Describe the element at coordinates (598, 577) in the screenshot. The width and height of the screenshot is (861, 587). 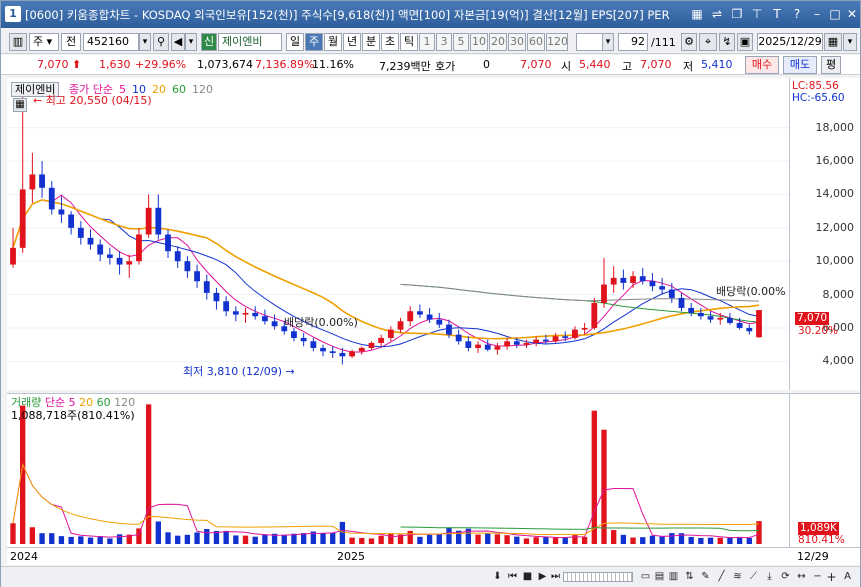
I see `zoom-slider` at that location.